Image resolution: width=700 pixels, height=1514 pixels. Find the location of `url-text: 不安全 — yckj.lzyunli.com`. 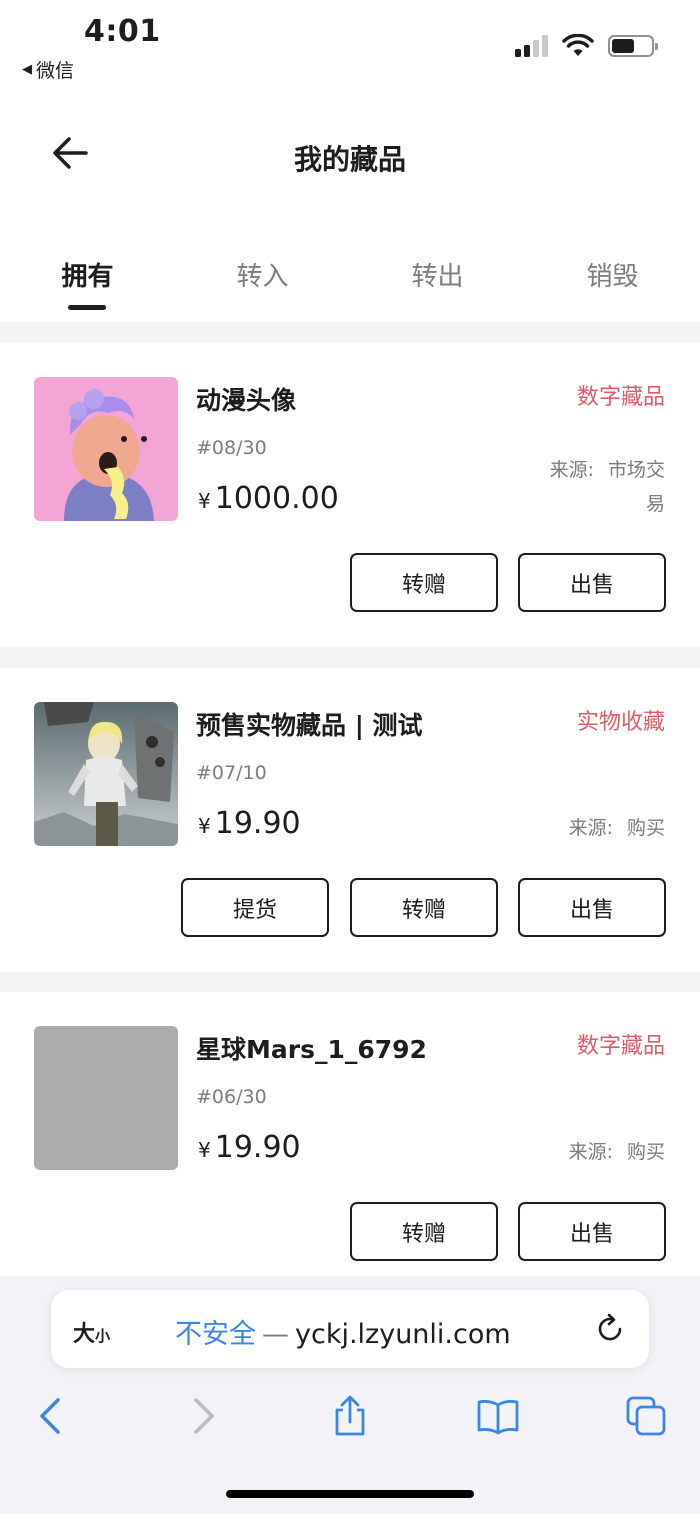

url-text: 不安全 — yckj.lzyunli.com is located at coordinates (343, 1331).